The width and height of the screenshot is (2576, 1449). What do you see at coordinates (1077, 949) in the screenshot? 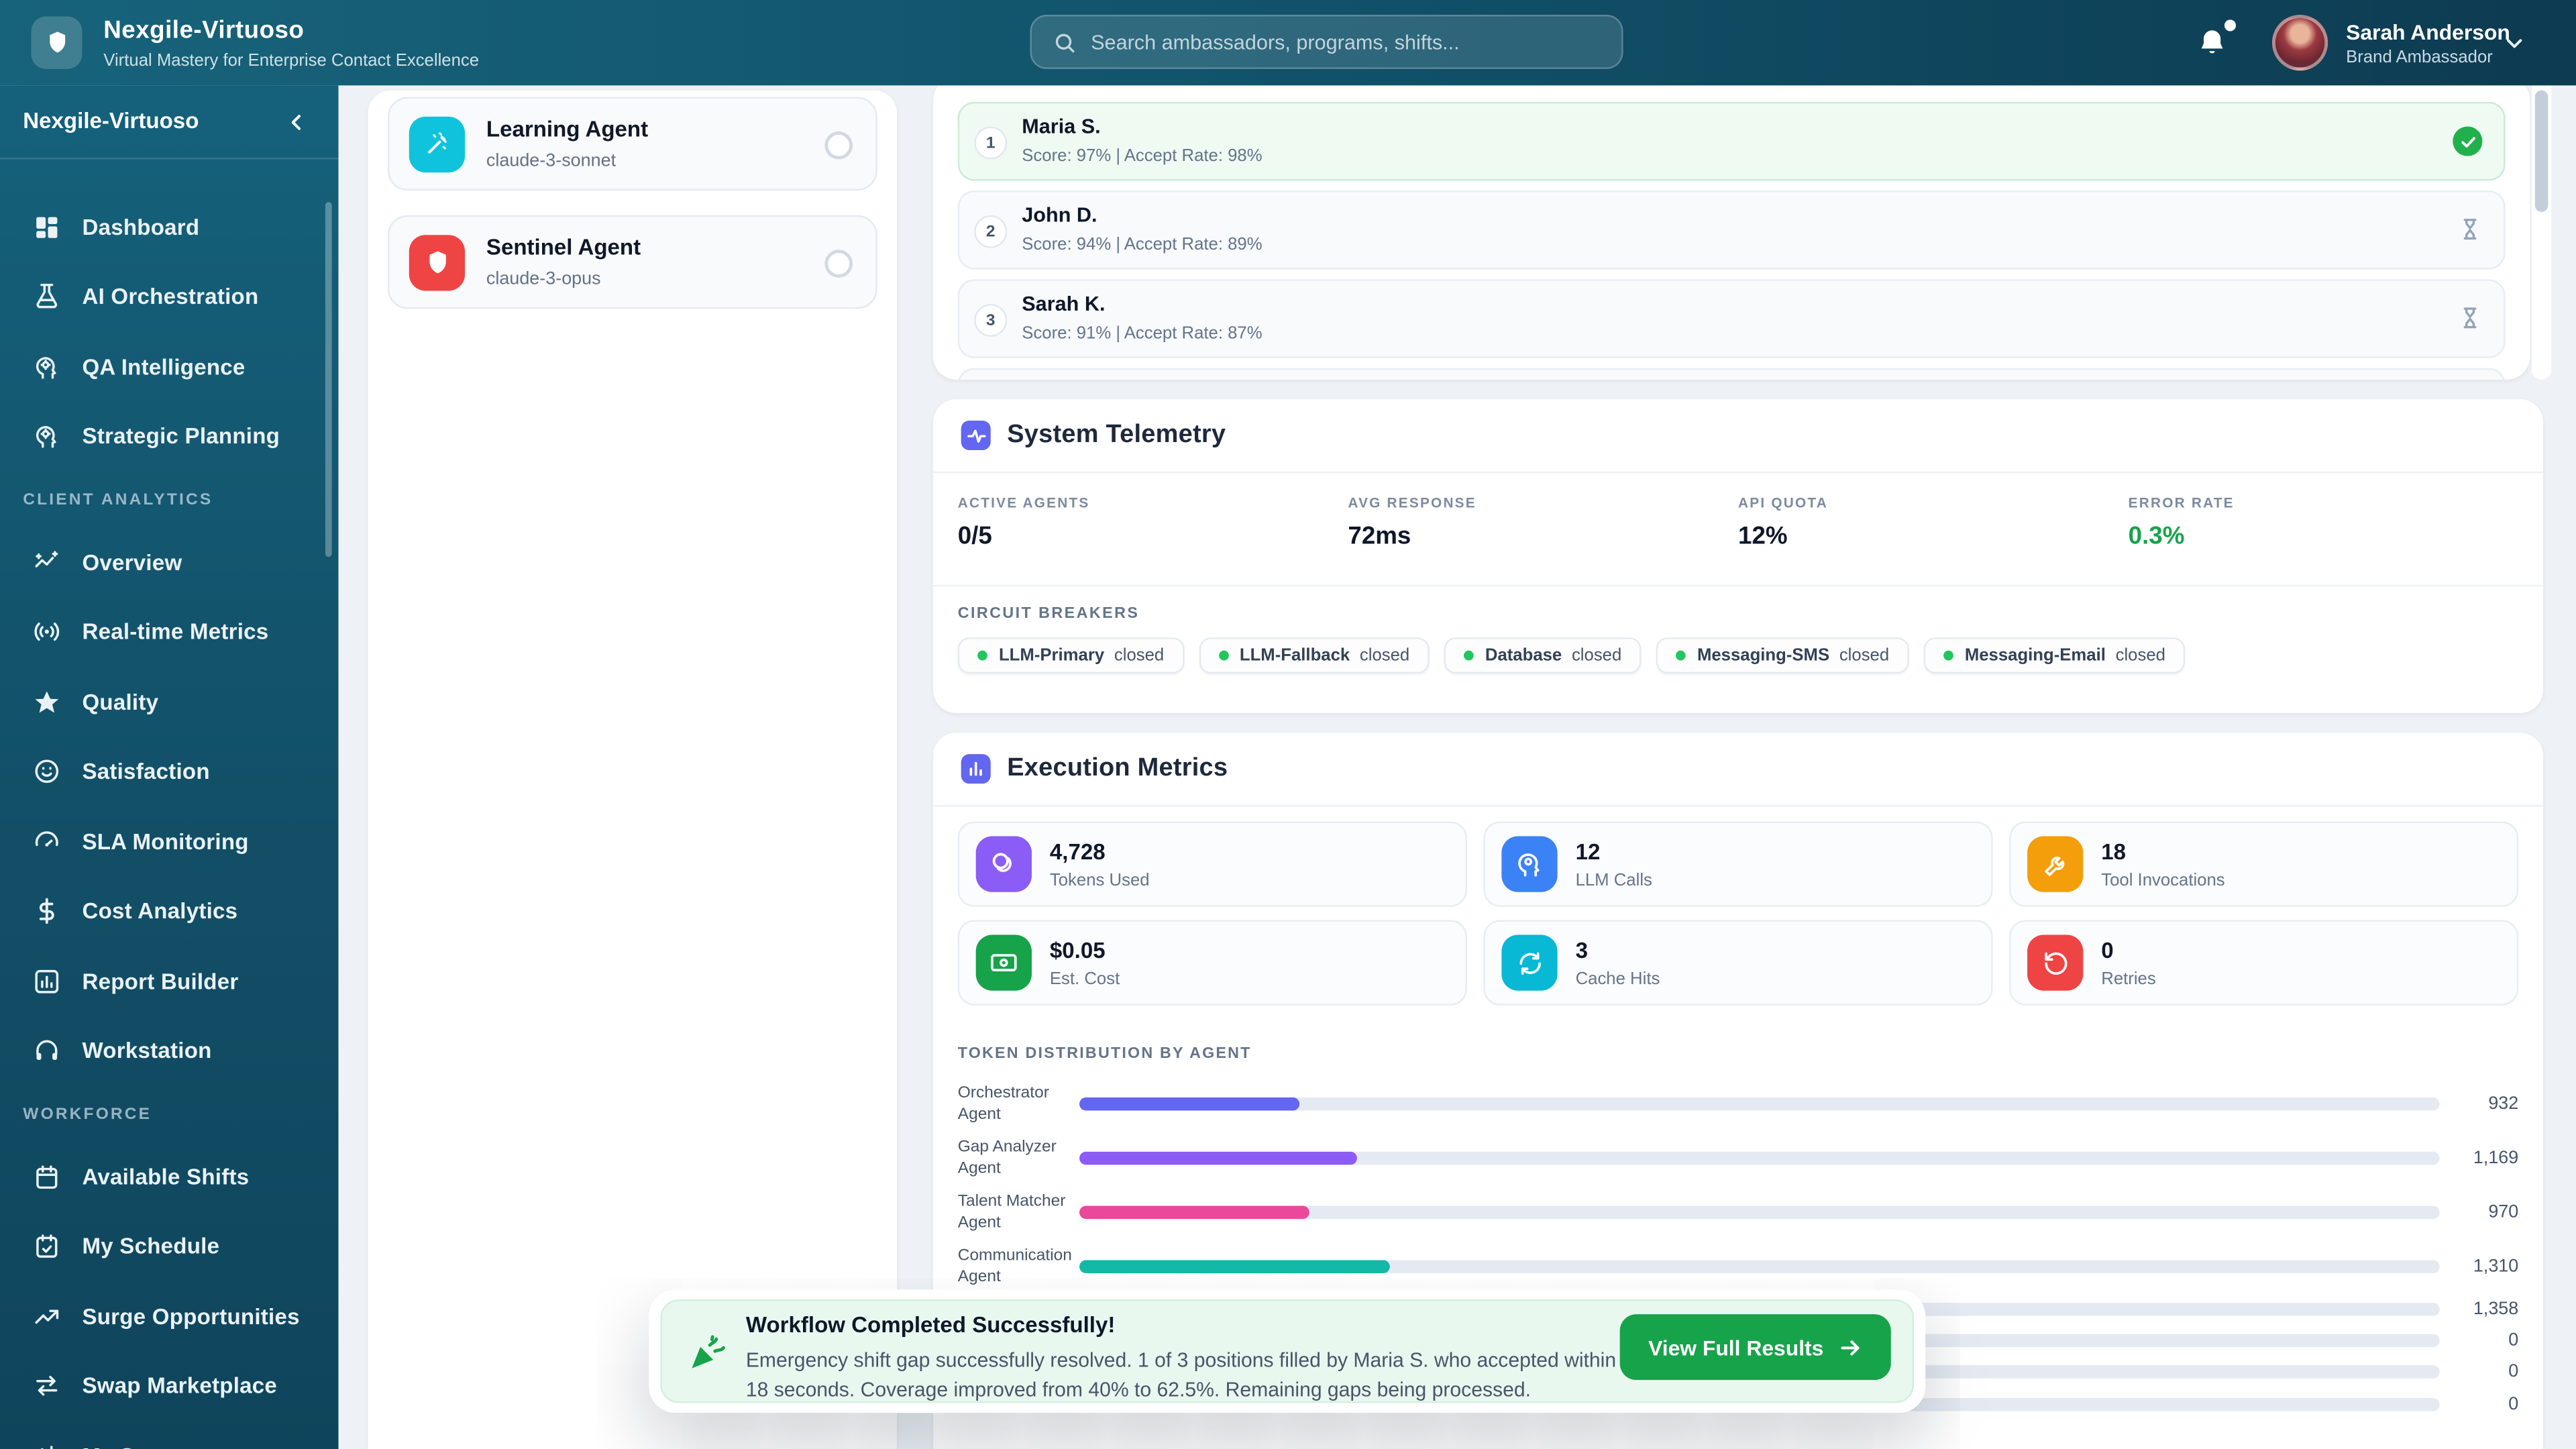
I see `tile-value: $0.05` at bounding box center [1077, 949].